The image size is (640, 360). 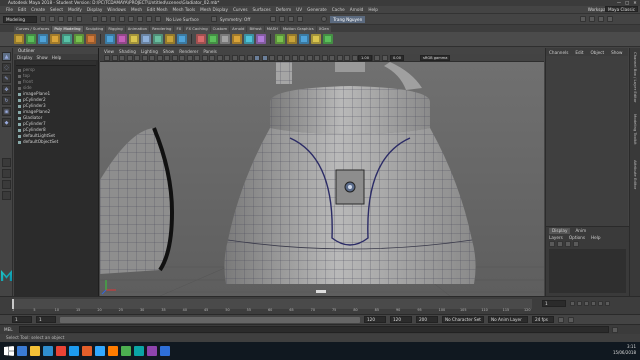 What do you see at coordinates (38, 9) in the screenshot?
I see `menu-create: Create` at bounding box center [38, 9].